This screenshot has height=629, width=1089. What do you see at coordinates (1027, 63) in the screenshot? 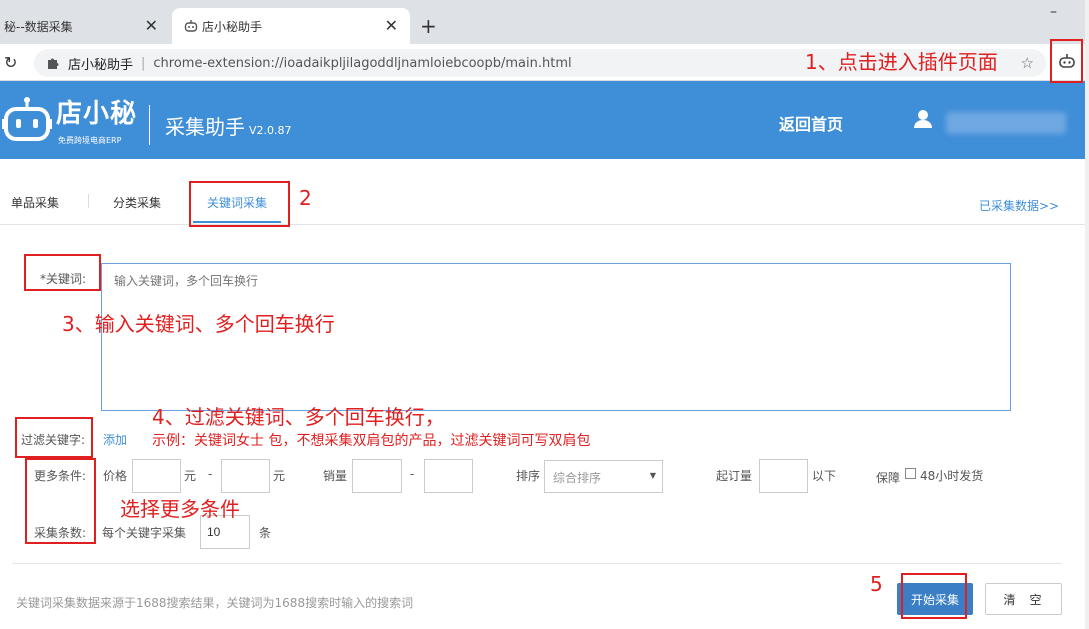
I see `bookmark-star-icon: ☆` at bounding box center [1027, 63].